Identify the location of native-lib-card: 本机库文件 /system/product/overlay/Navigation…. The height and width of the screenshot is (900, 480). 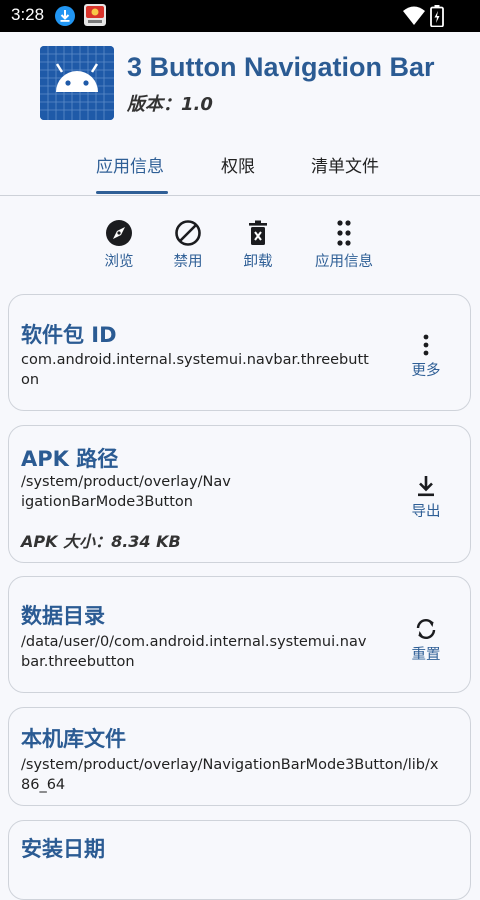
(239, 756).